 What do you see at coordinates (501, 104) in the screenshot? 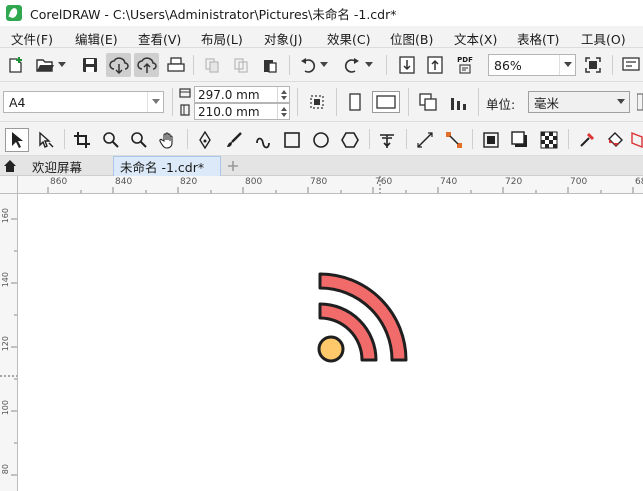
I see `units-label: 单位:` at bounding box center [501, 104].